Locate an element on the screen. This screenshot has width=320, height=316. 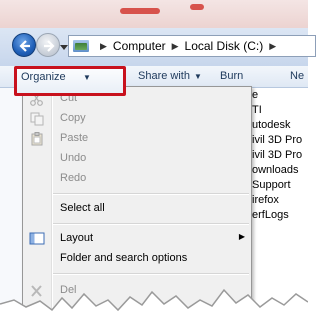
clipboard-icon is located at coordinates (37, 139).